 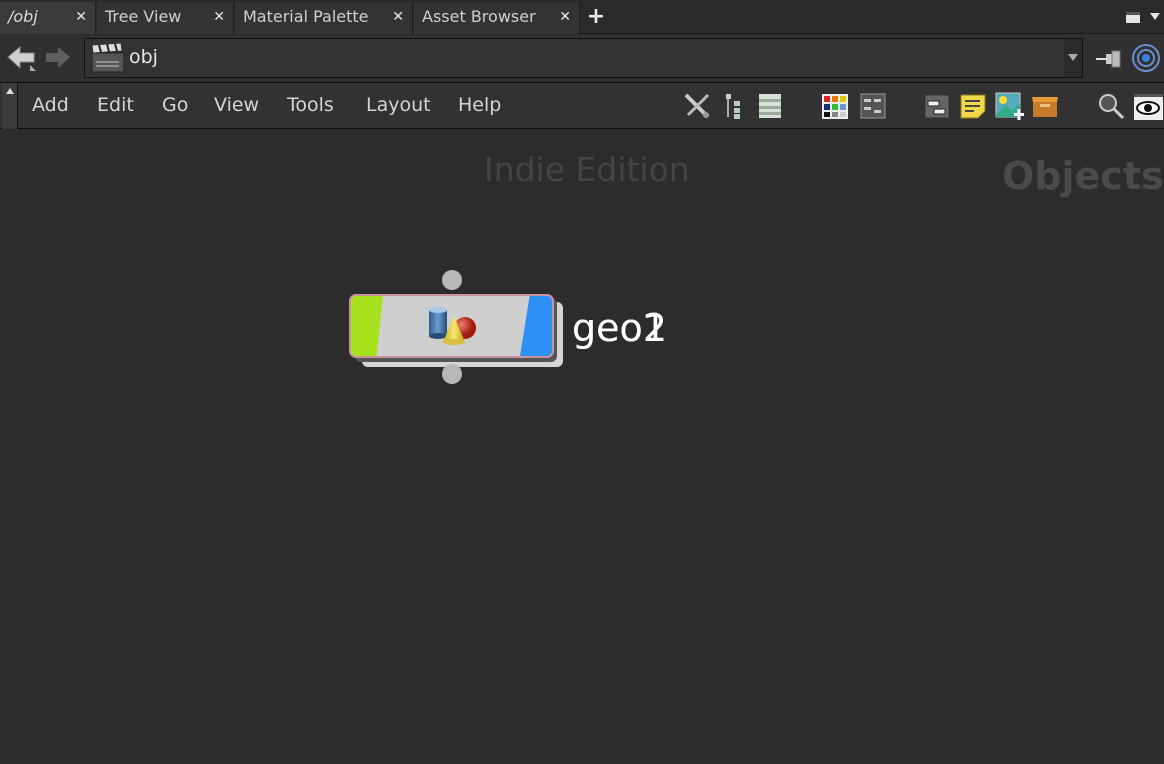 I want to click on navigation-bar: obj, so click(x=582, y=58).